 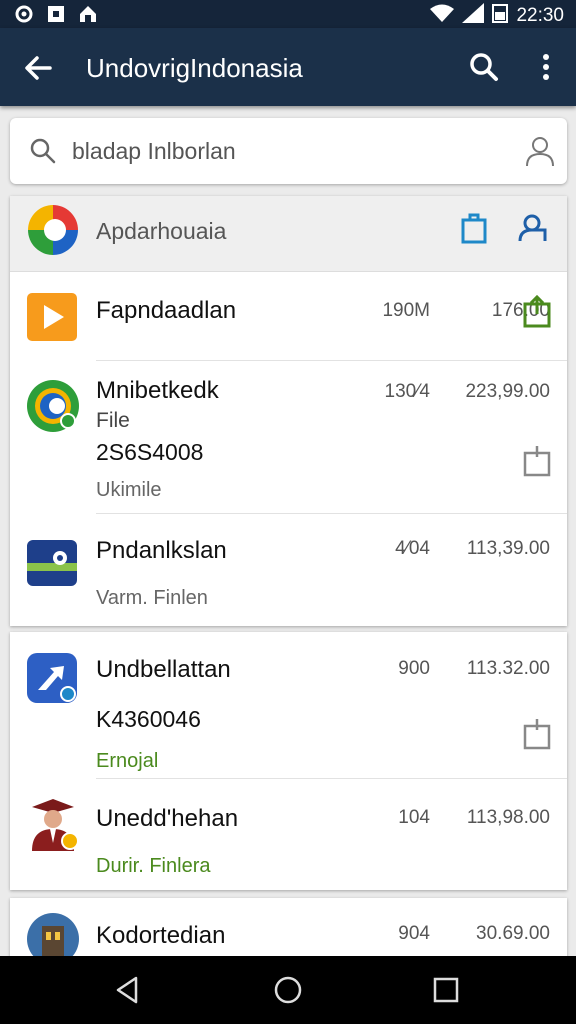 I want to click on list-item: Unedd'hehan Durir. Finlera 104 113,98.00, so click(x=288, y=834).